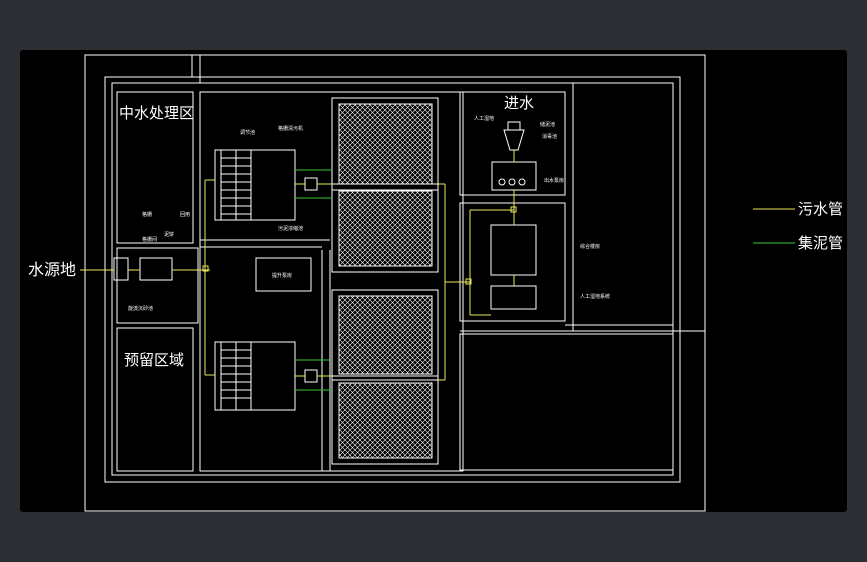 Image resolution: width=867 pixels, height=562 pixels. Describe the element at coordinates (514, 176) in the screenshot. I see `grit-chamber` at that location.